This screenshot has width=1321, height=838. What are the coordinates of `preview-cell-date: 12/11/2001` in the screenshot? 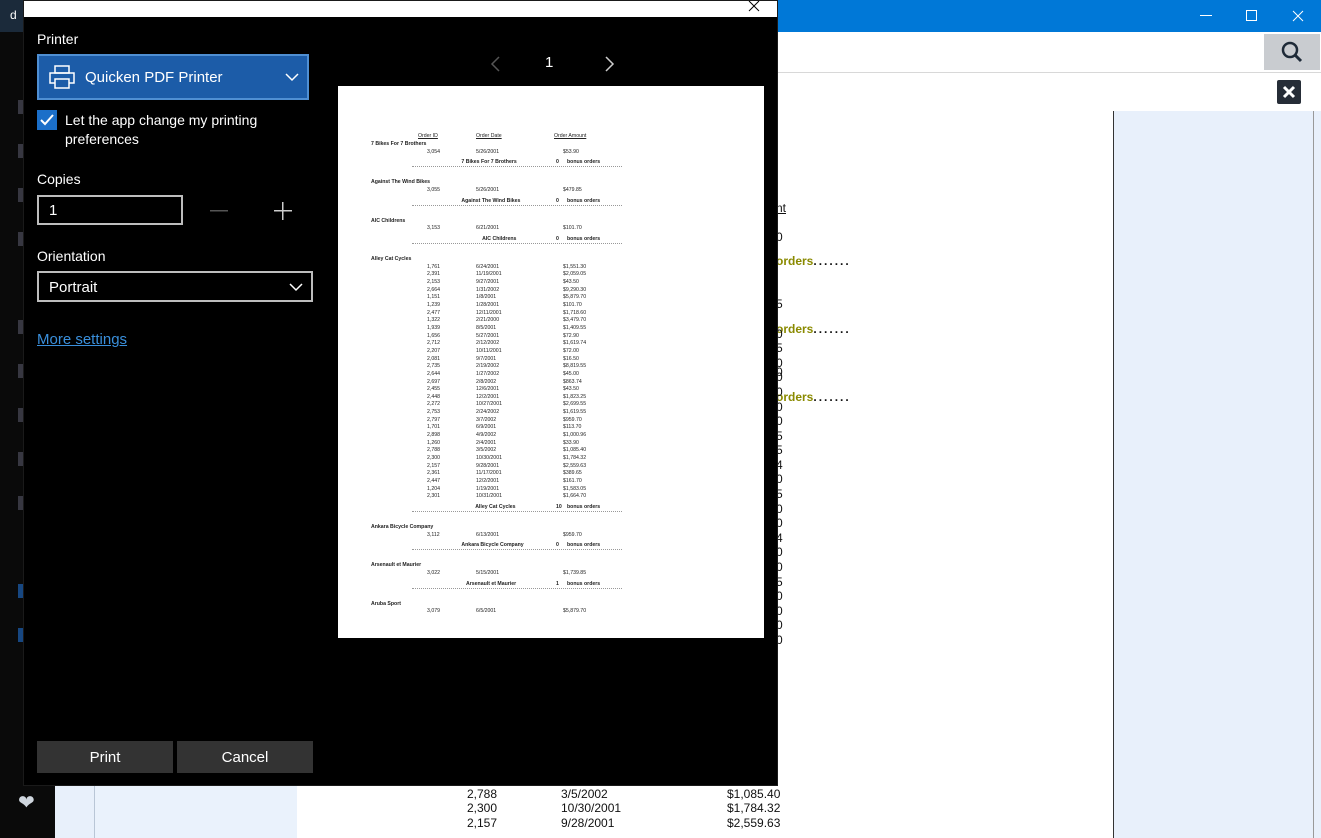 It's located at (489, 312).